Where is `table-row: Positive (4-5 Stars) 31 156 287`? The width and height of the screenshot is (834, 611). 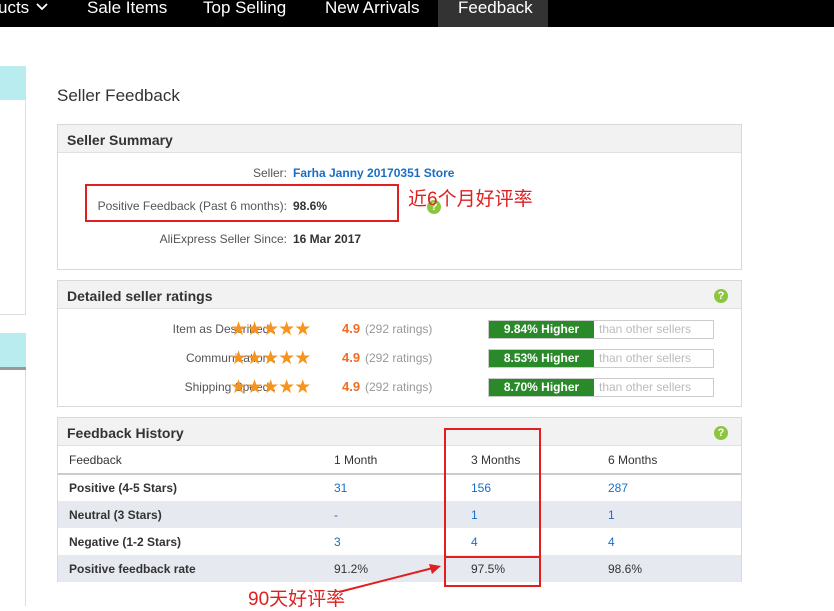 table-row: Positive (4-5 Stars) 31 156 287 is located at coordinates (399, 487).